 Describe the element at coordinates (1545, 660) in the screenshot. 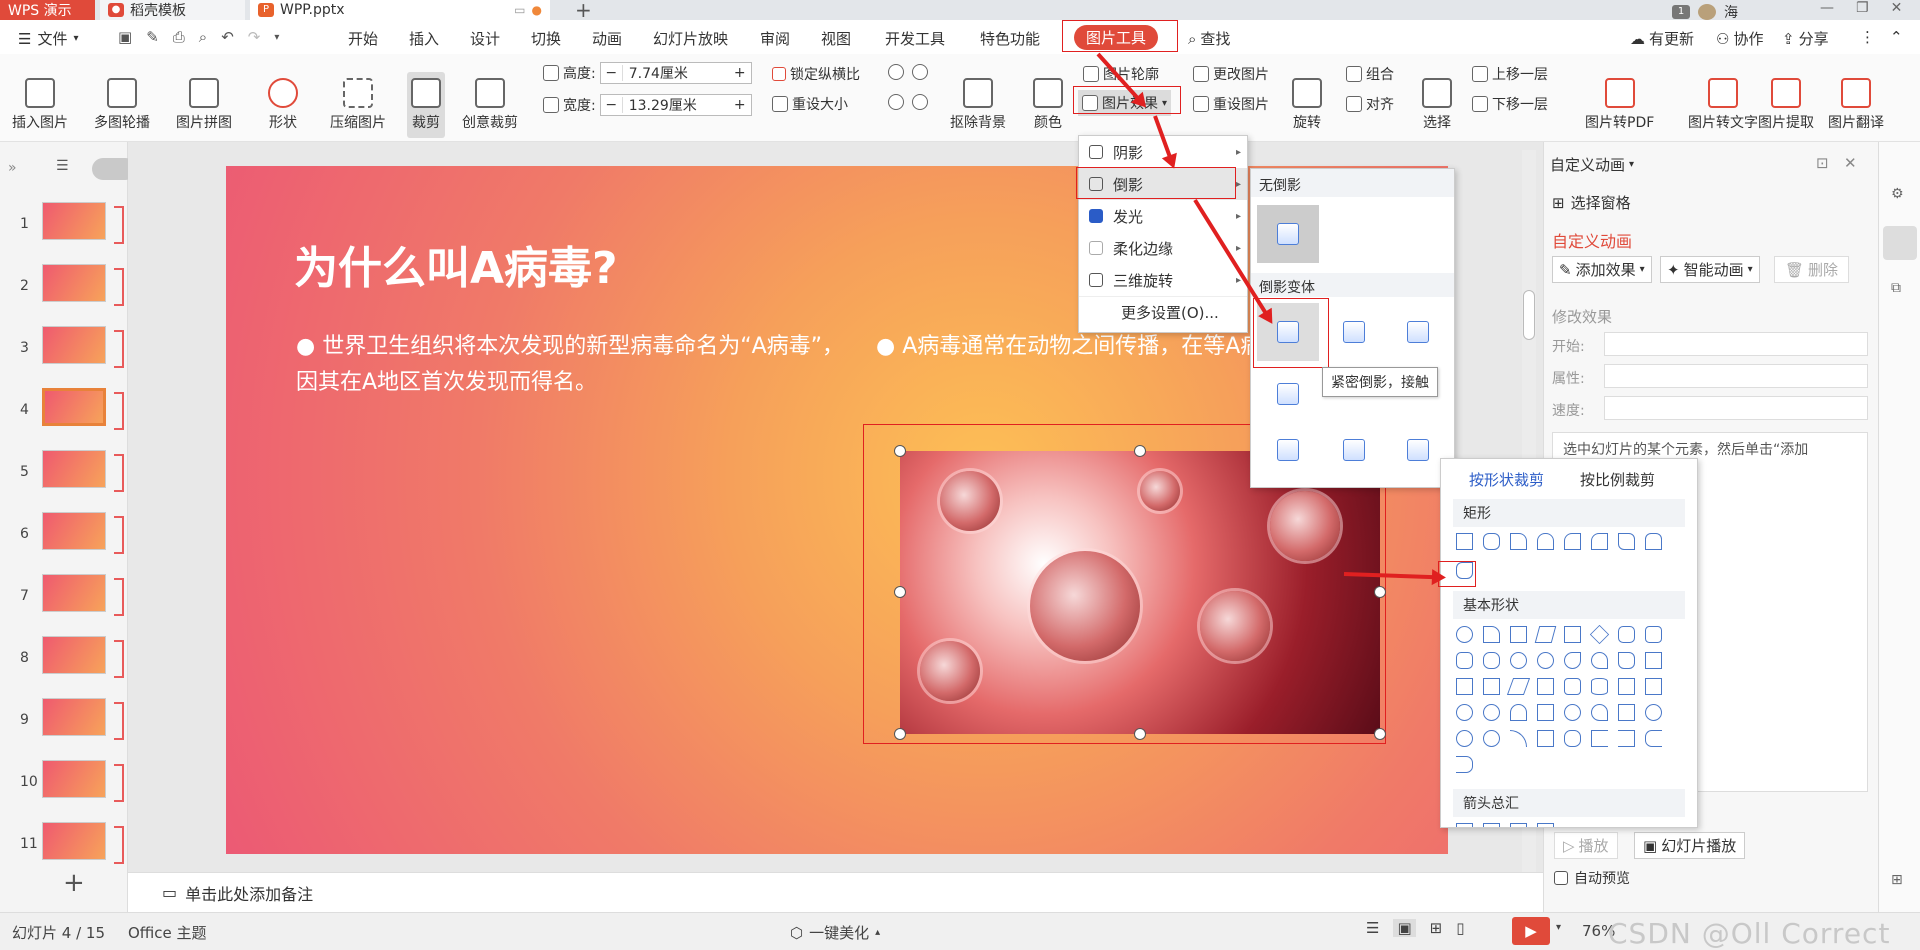

I see `shape-dodecagon` at that location.